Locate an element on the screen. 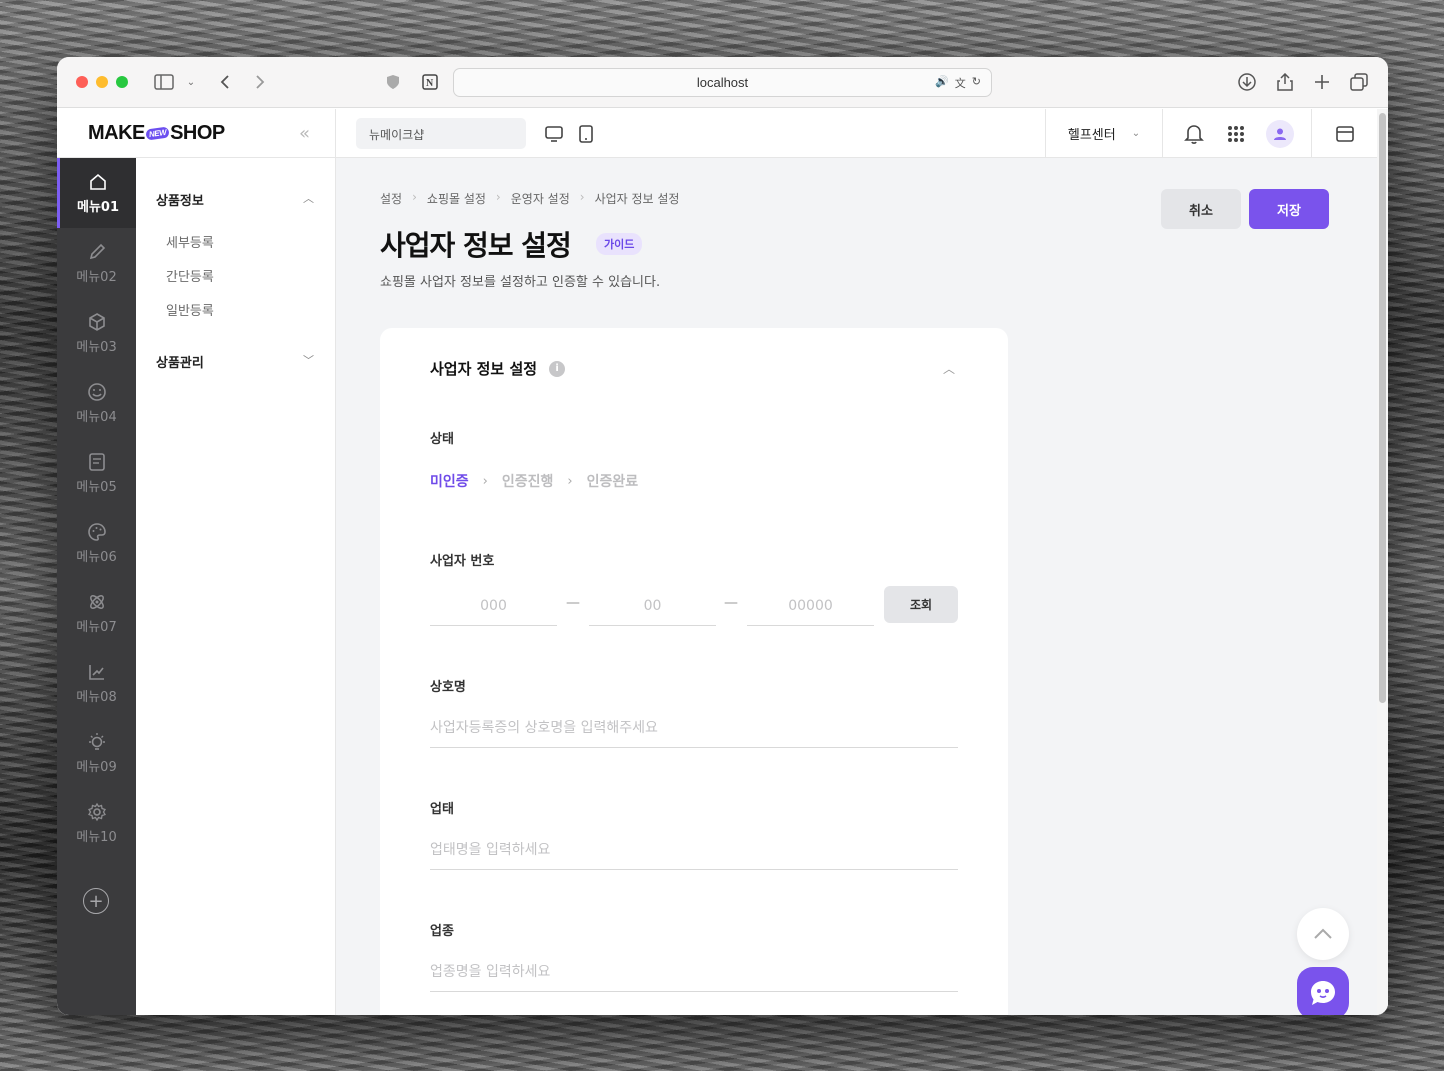 This screenshot has height=1071, width=1444. user-avatar is located at coordinates (1280, 134).